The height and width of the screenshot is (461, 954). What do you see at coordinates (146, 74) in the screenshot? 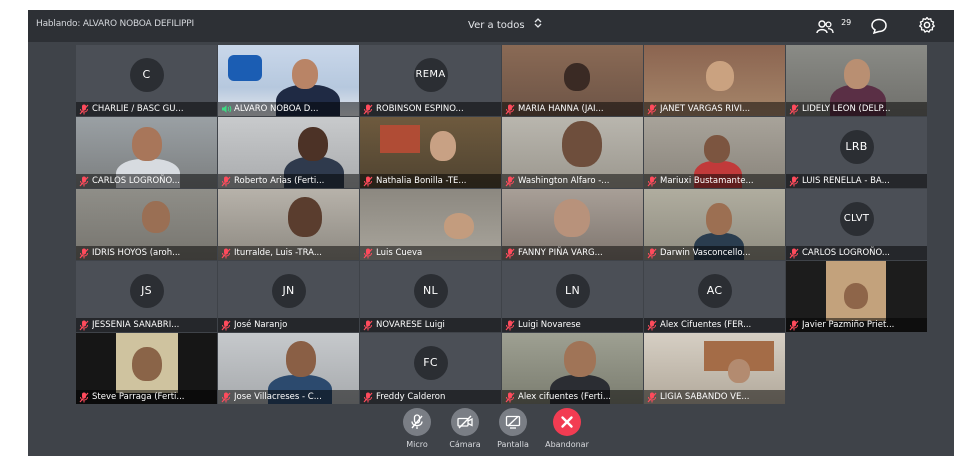
I see `avatar: C` at bounding box center [146, 74].